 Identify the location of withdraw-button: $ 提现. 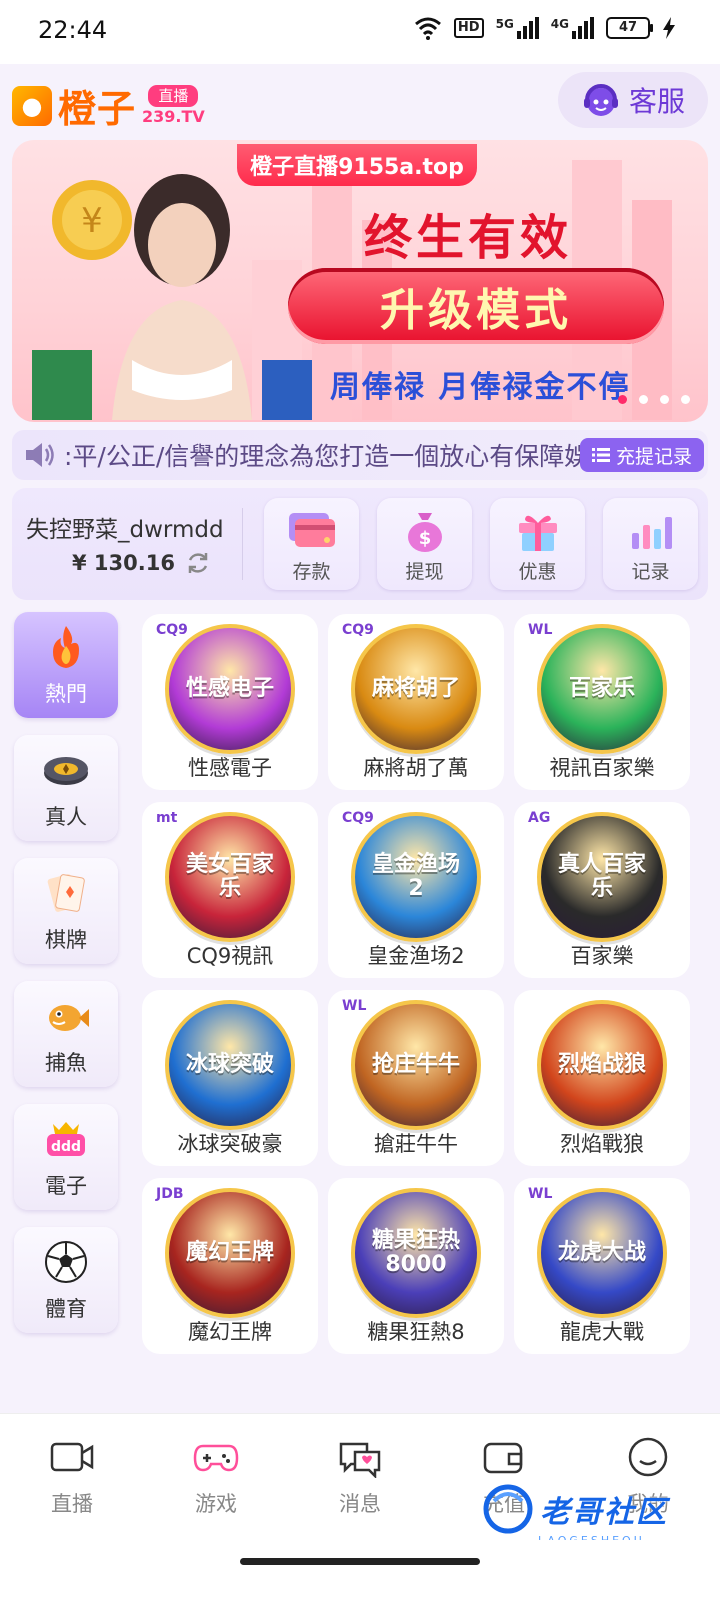
(424, 544).